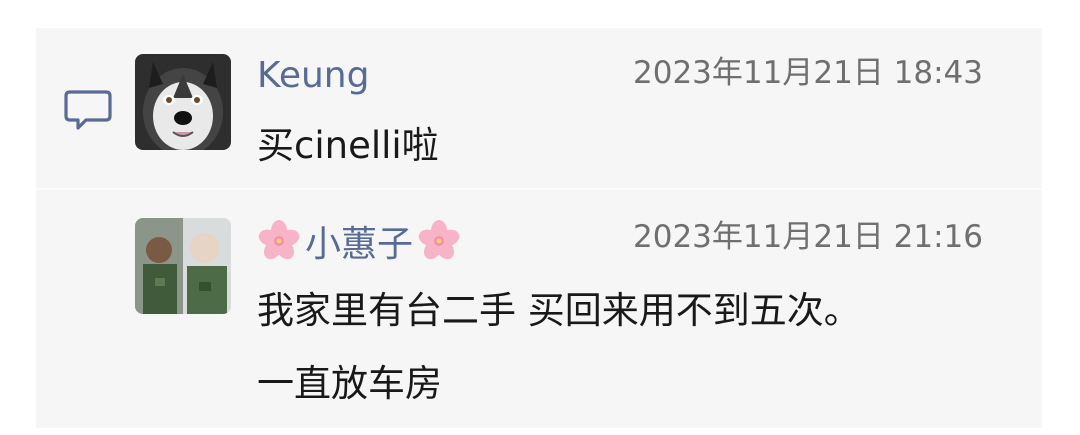  What do you see at coordinates (88, 110) in the screenshot?
I see `comment-bubble-icon` at bounding box center [88, 110].